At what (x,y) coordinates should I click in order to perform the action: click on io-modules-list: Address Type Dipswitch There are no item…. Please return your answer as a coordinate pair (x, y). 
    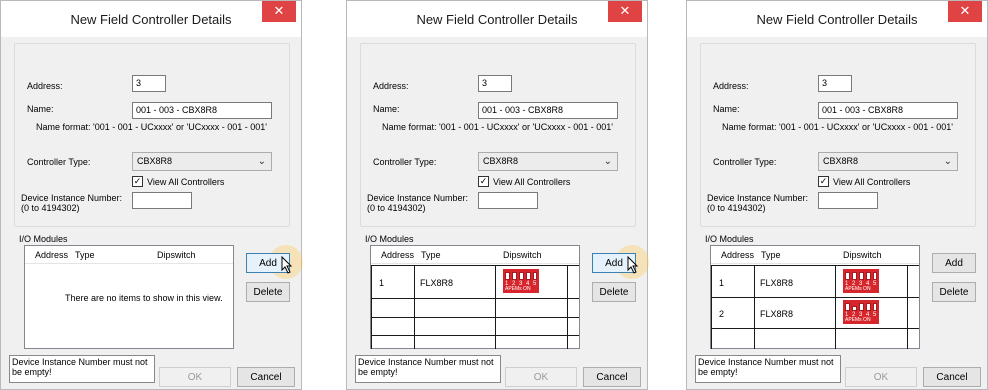
    Looking at the image, I should click on (129, 297).